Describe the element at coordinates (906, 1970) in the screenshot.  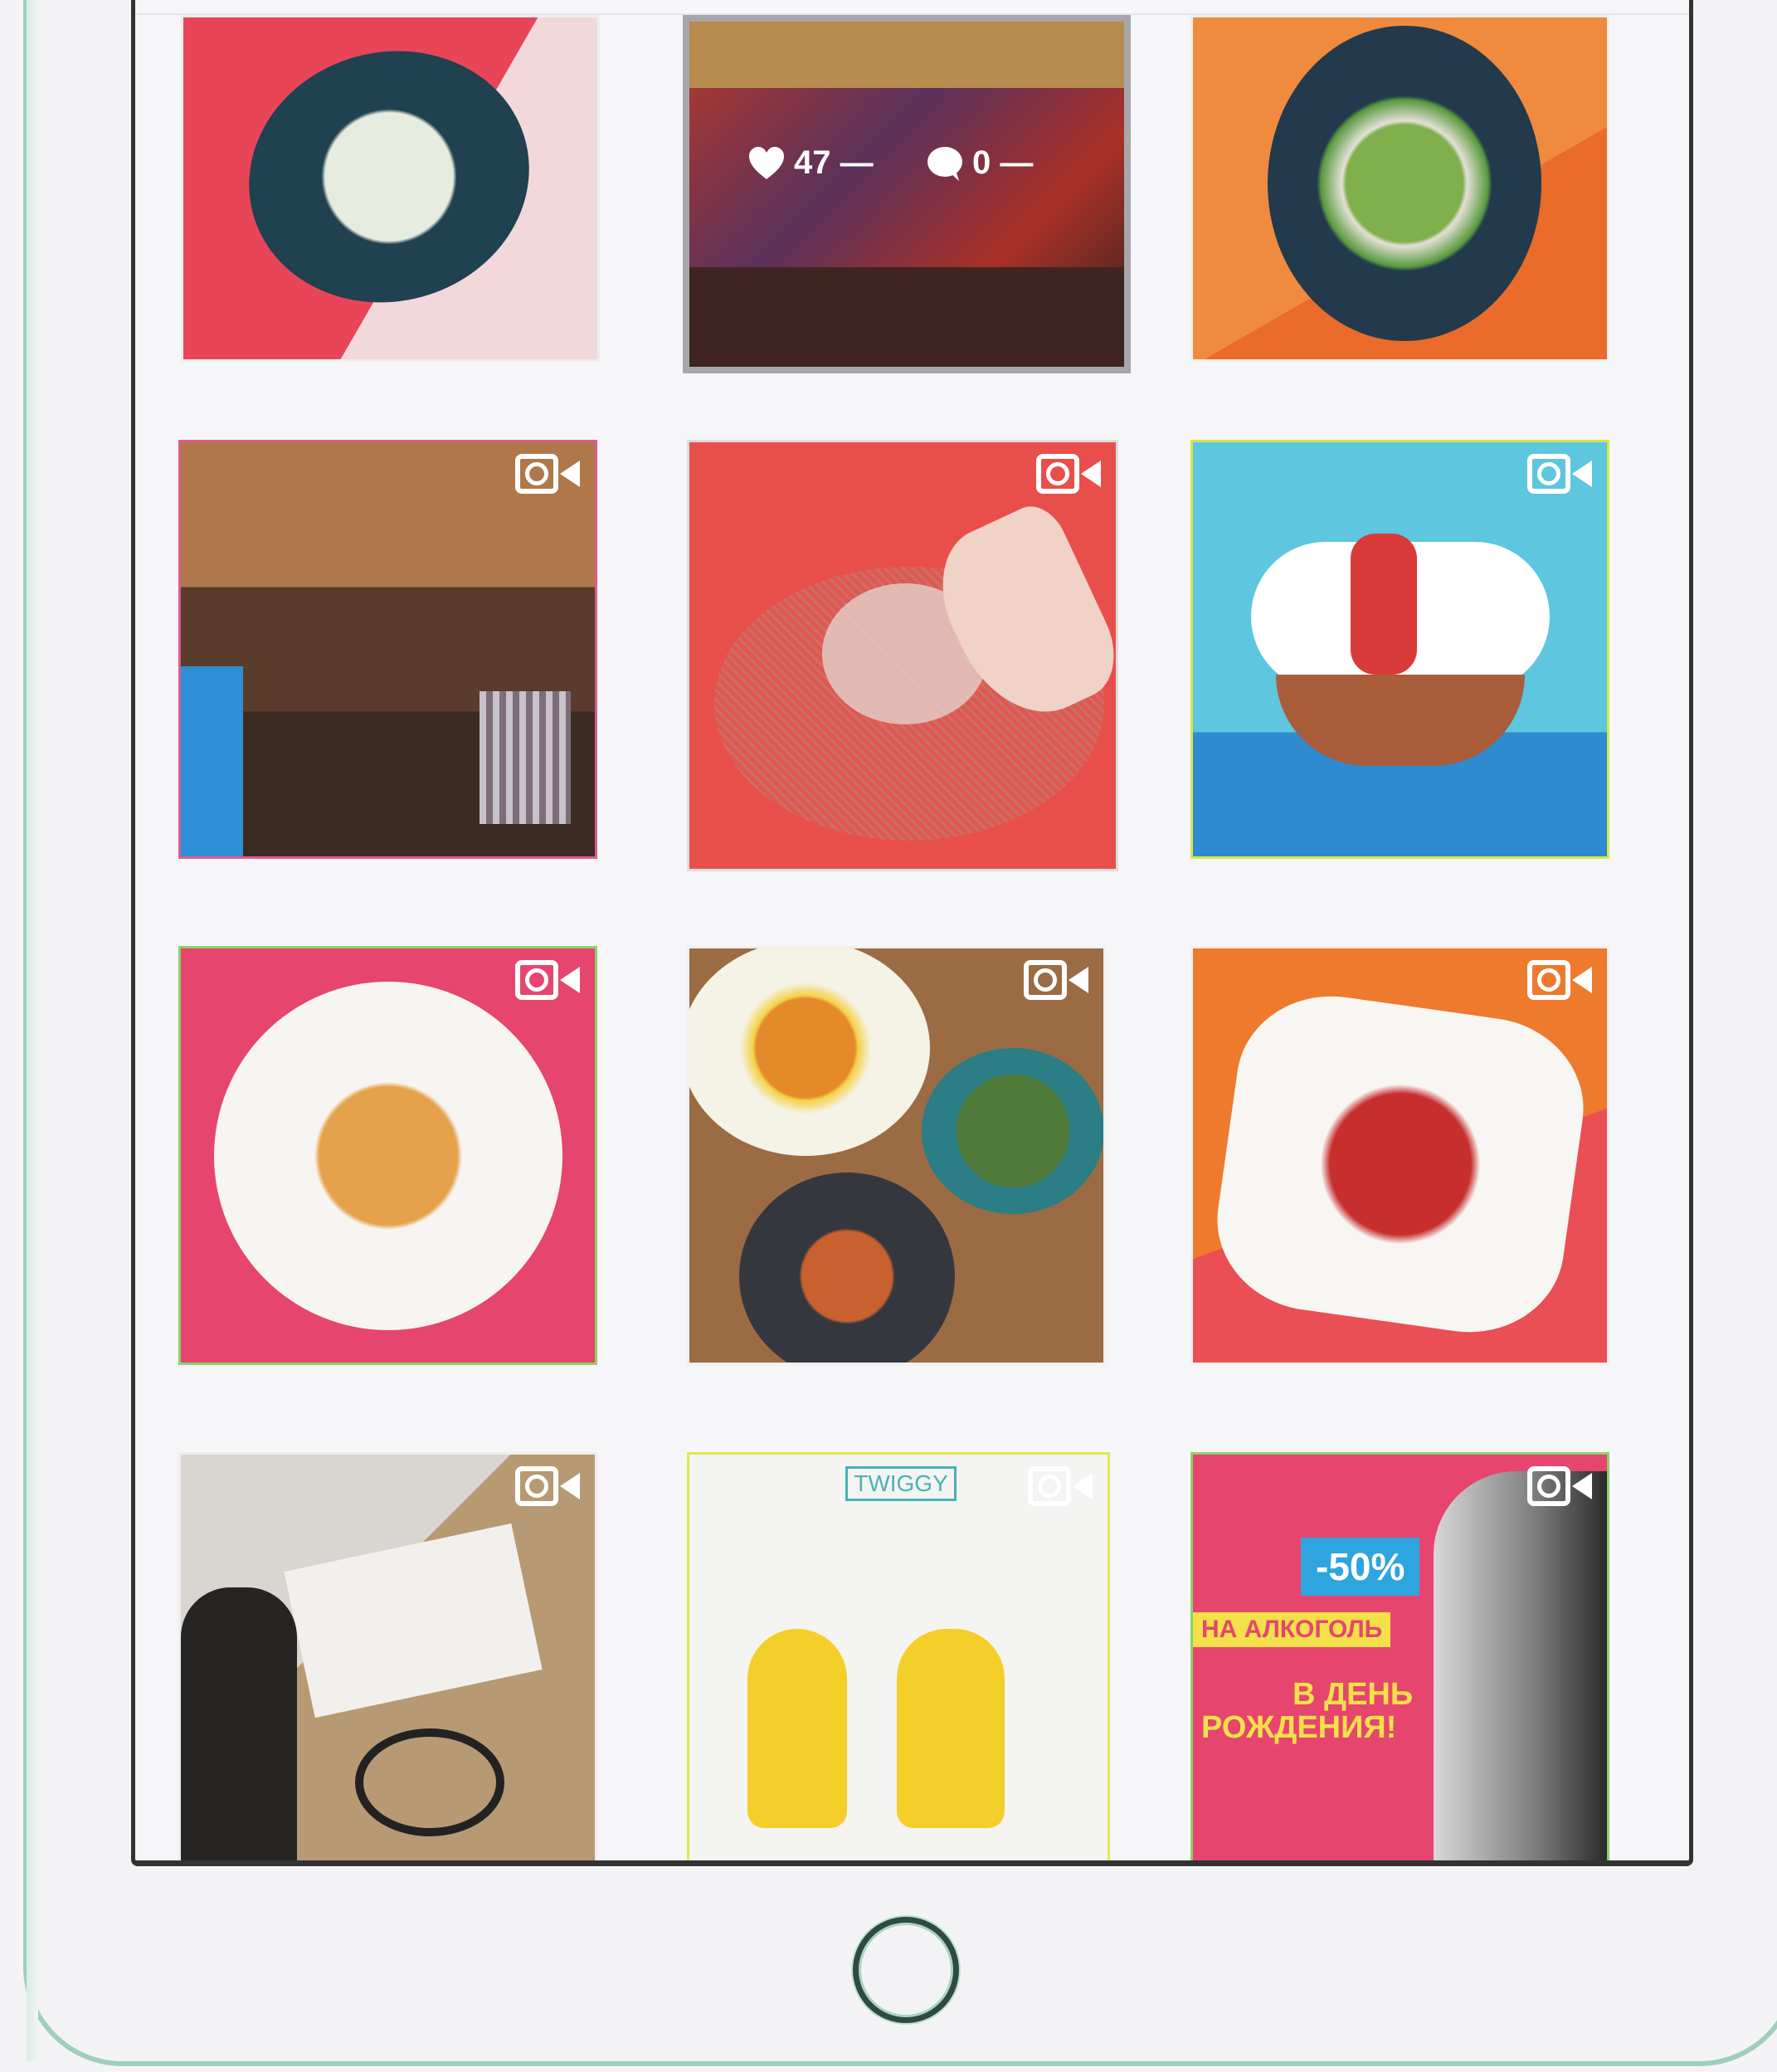
I see `home-button` at that location.